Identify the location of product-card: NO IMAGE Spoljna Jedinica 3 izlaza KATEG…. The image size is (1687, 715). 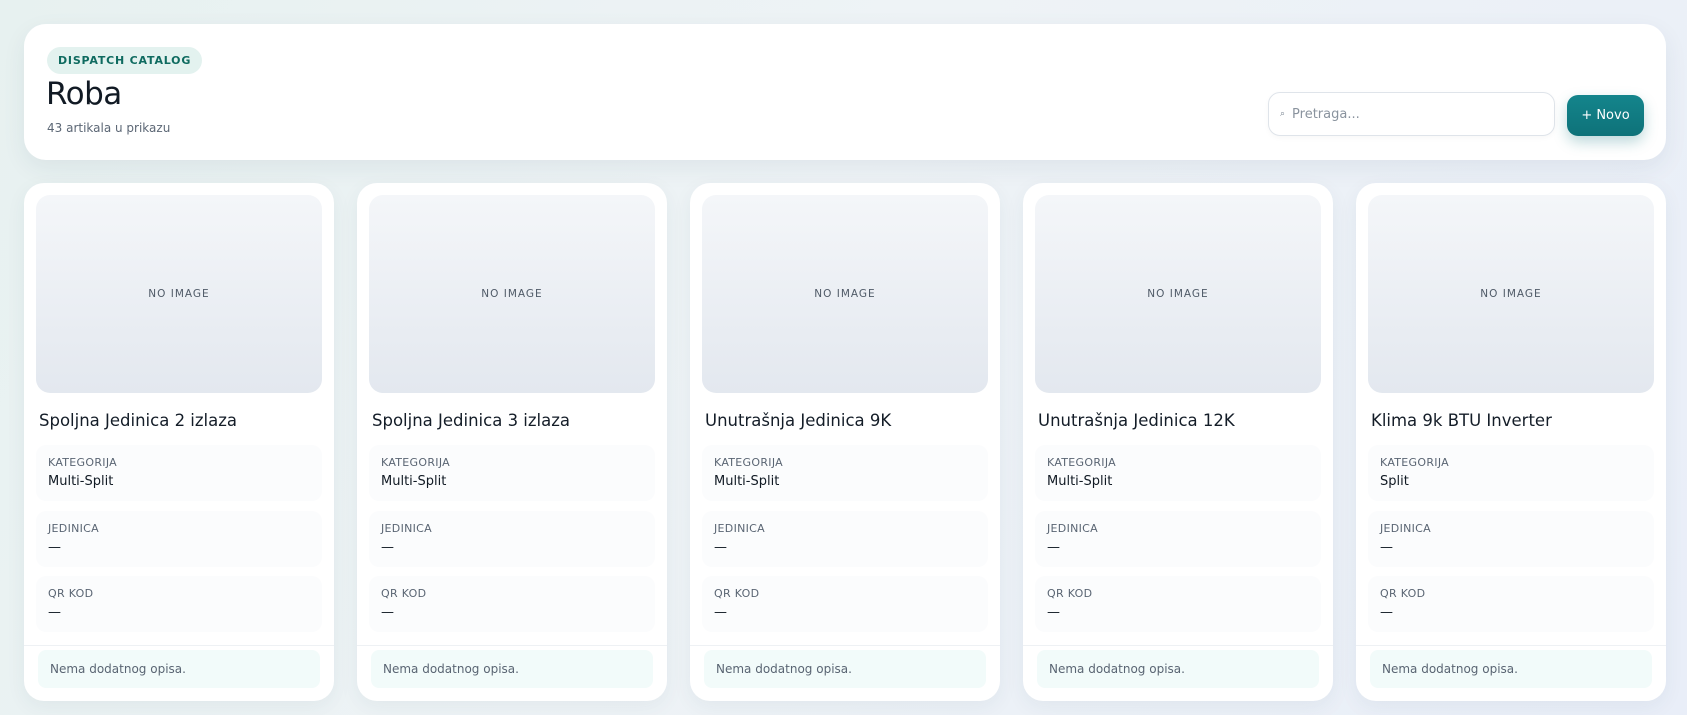
(512, 442).